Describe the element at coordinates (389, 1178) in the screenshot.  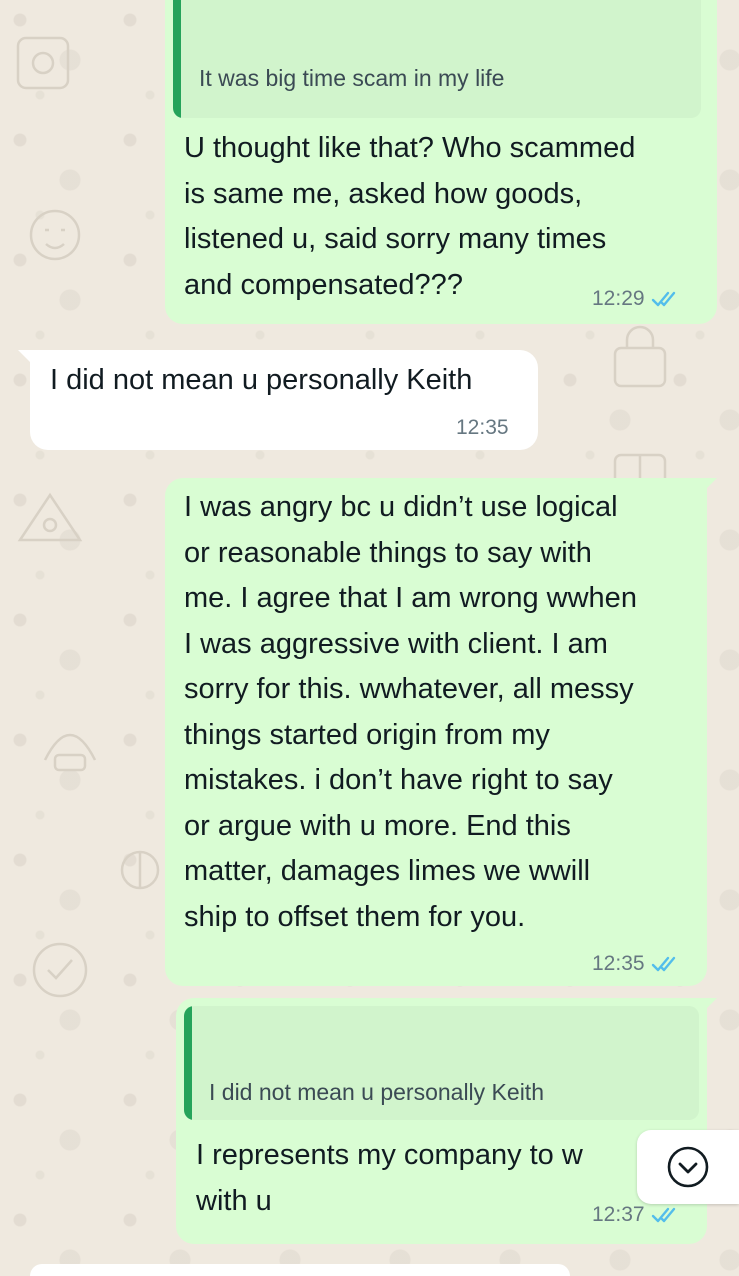
I see `message-text: I represents my company to w with u` at that location.